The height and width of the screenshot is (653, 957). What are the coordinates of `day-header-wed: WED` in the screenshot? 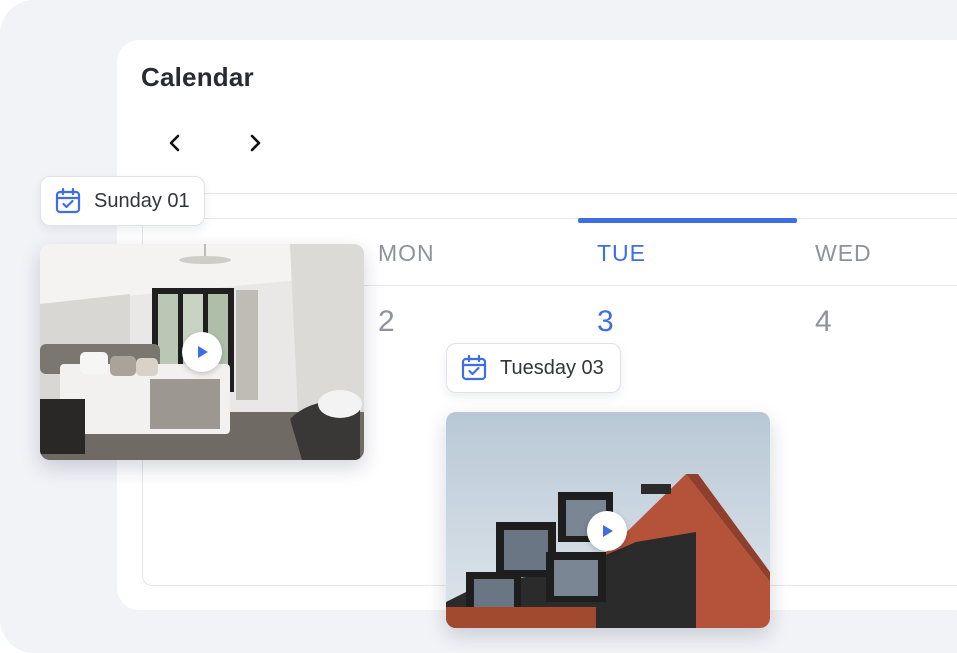 It's located at (843, 253).